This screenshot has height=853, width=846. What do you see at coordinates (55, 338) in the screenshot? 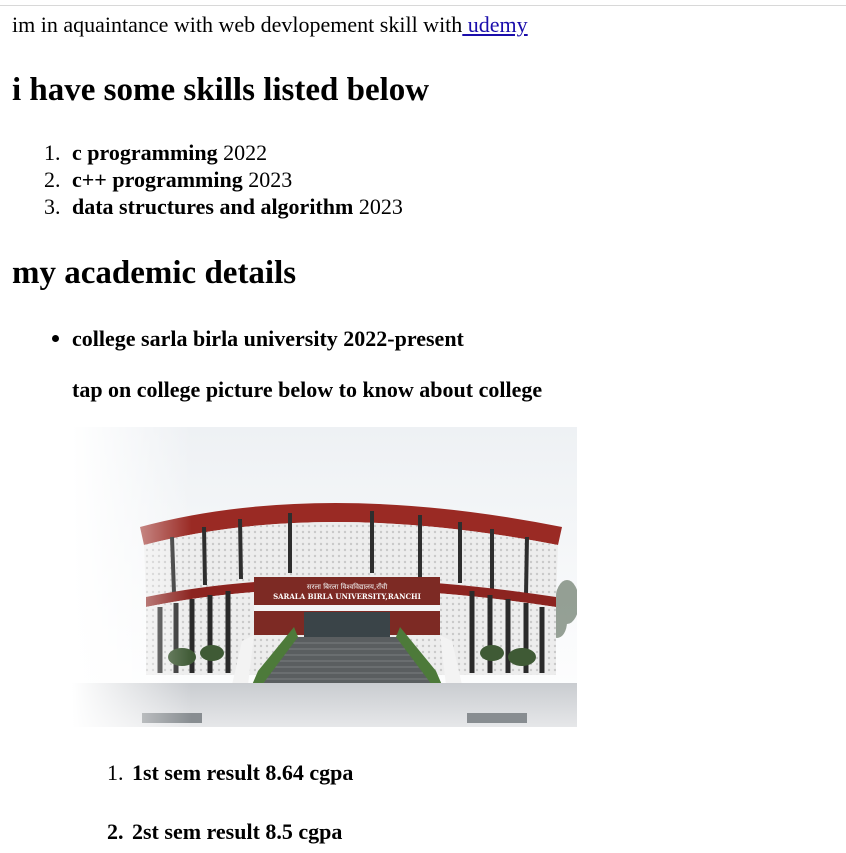
I see `bullet-dot` at bounding box center [55, 338].